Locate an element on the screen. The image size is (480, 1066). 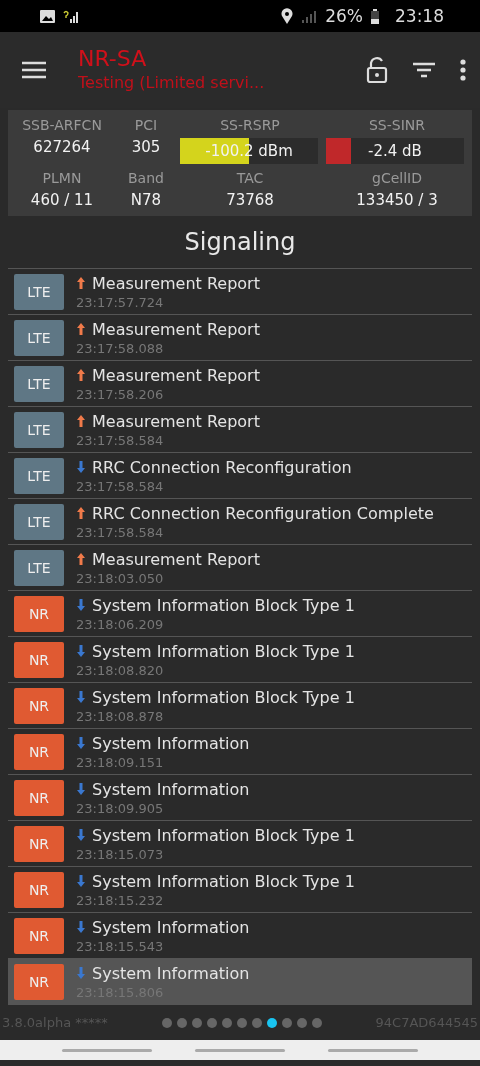
battery-percentage: 26% is located at coordinates (344, 16).